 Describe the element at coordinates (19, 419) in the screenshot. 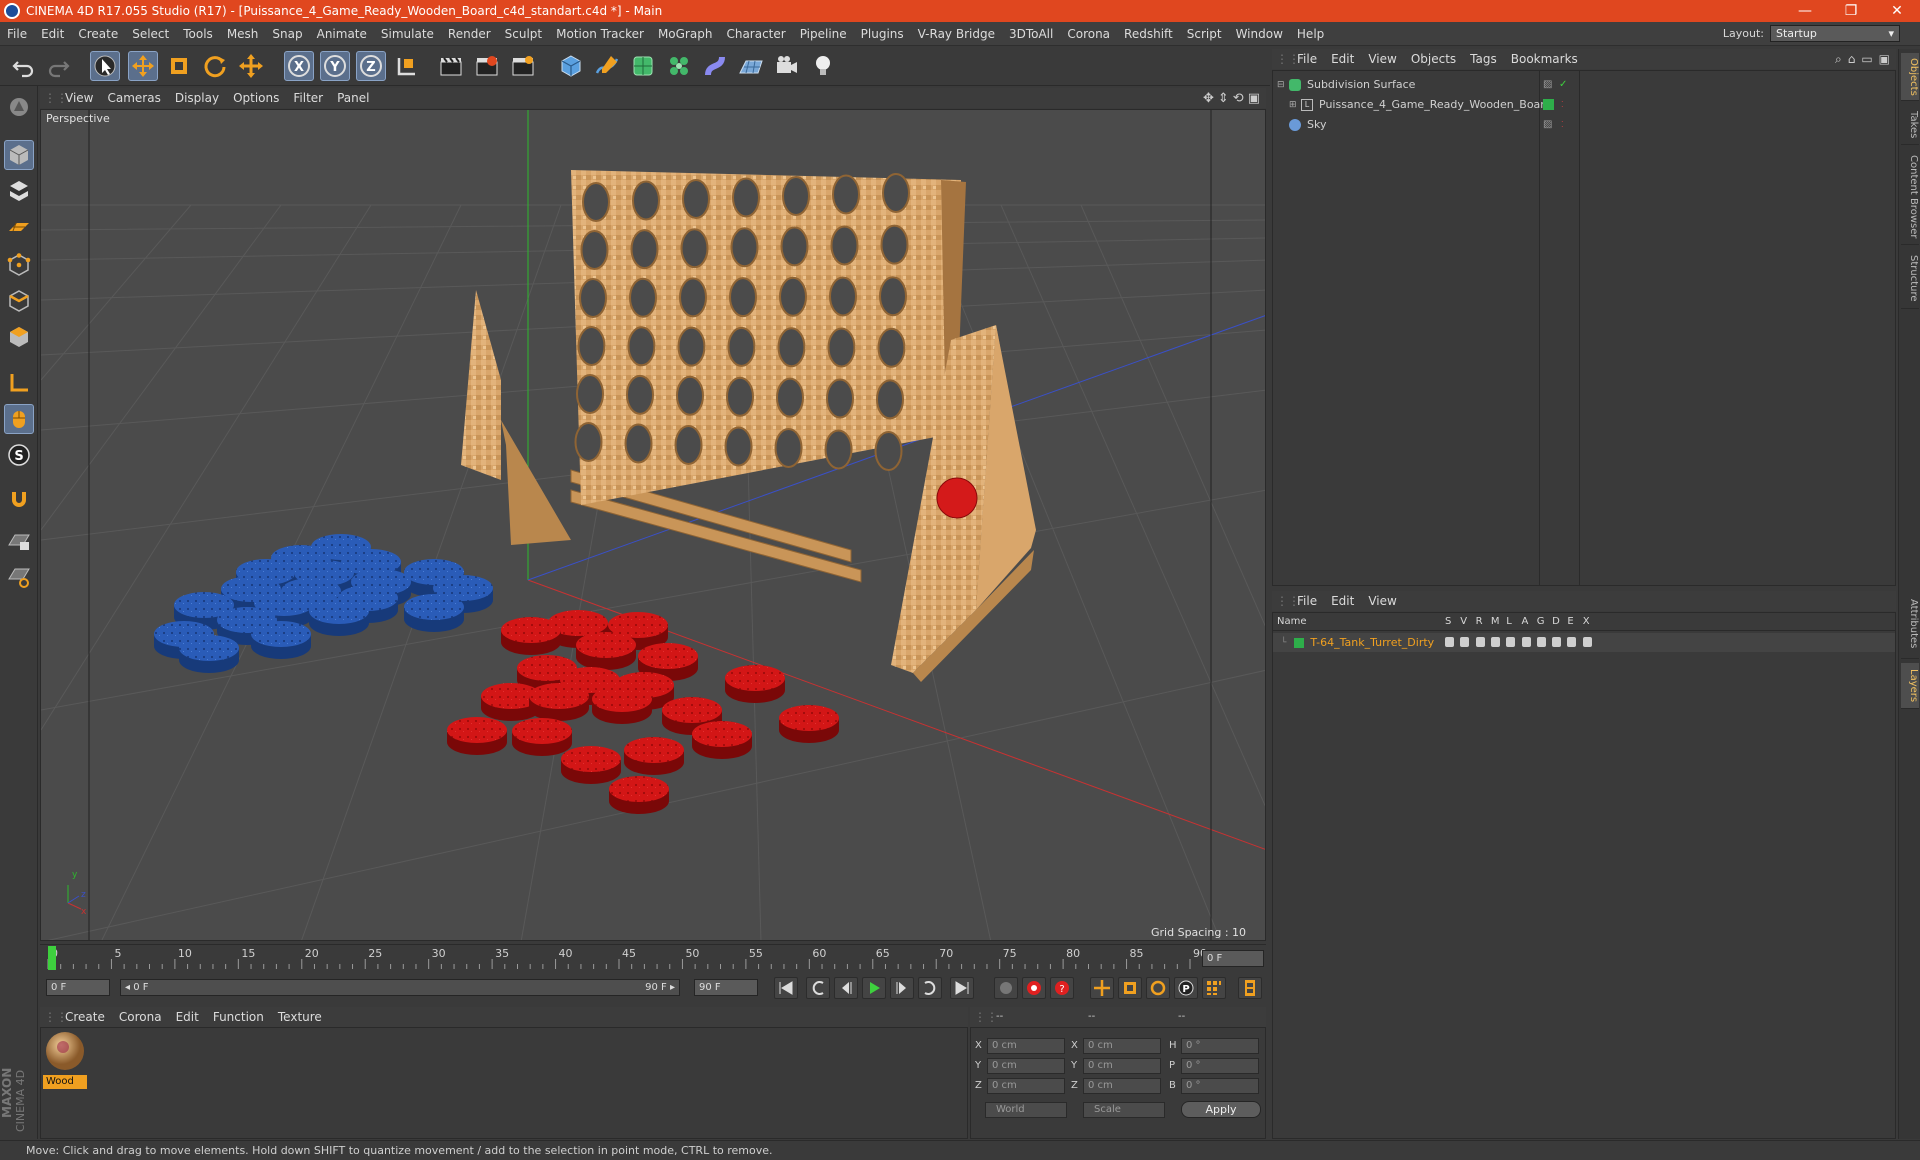

I see `tweak-mode-button` at that location.